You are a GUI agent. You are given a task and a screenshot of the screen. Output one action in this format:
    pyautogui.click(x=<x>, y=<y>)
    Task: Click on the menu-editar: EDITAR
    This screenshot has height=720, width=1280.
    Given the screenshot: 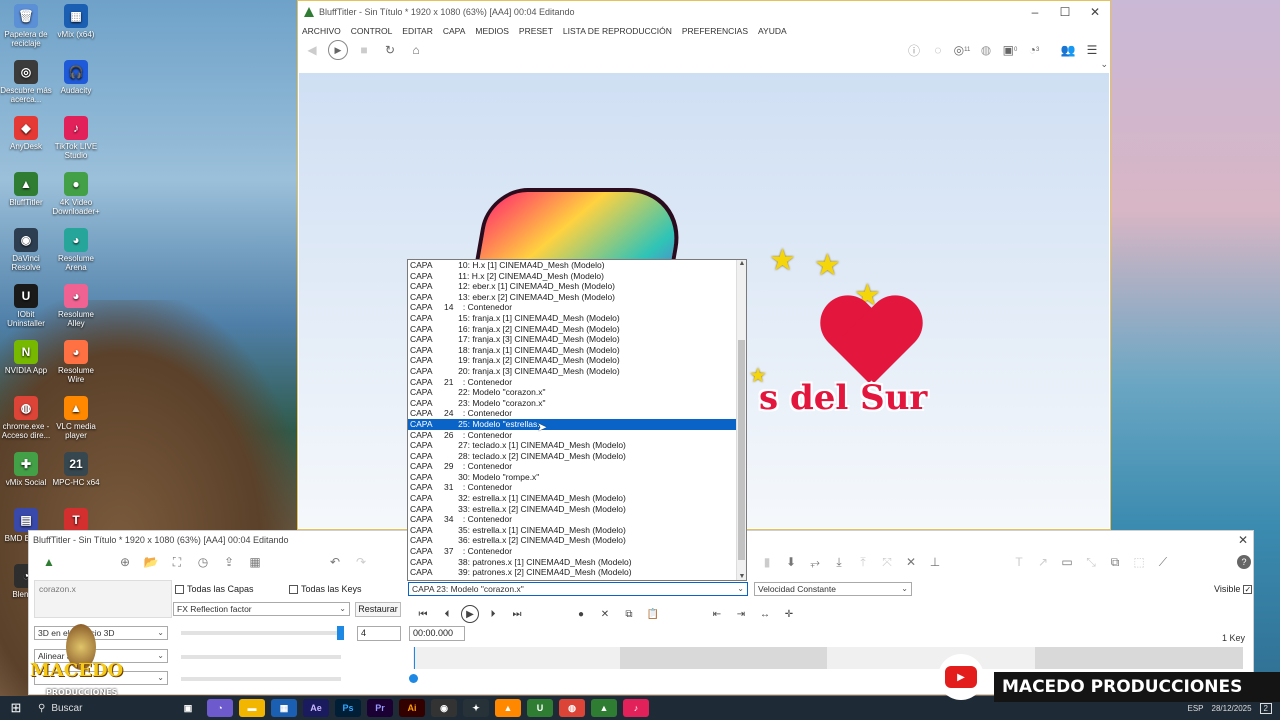 What is the action you would take?
    pyautogui.click(x=417, y=31)
    